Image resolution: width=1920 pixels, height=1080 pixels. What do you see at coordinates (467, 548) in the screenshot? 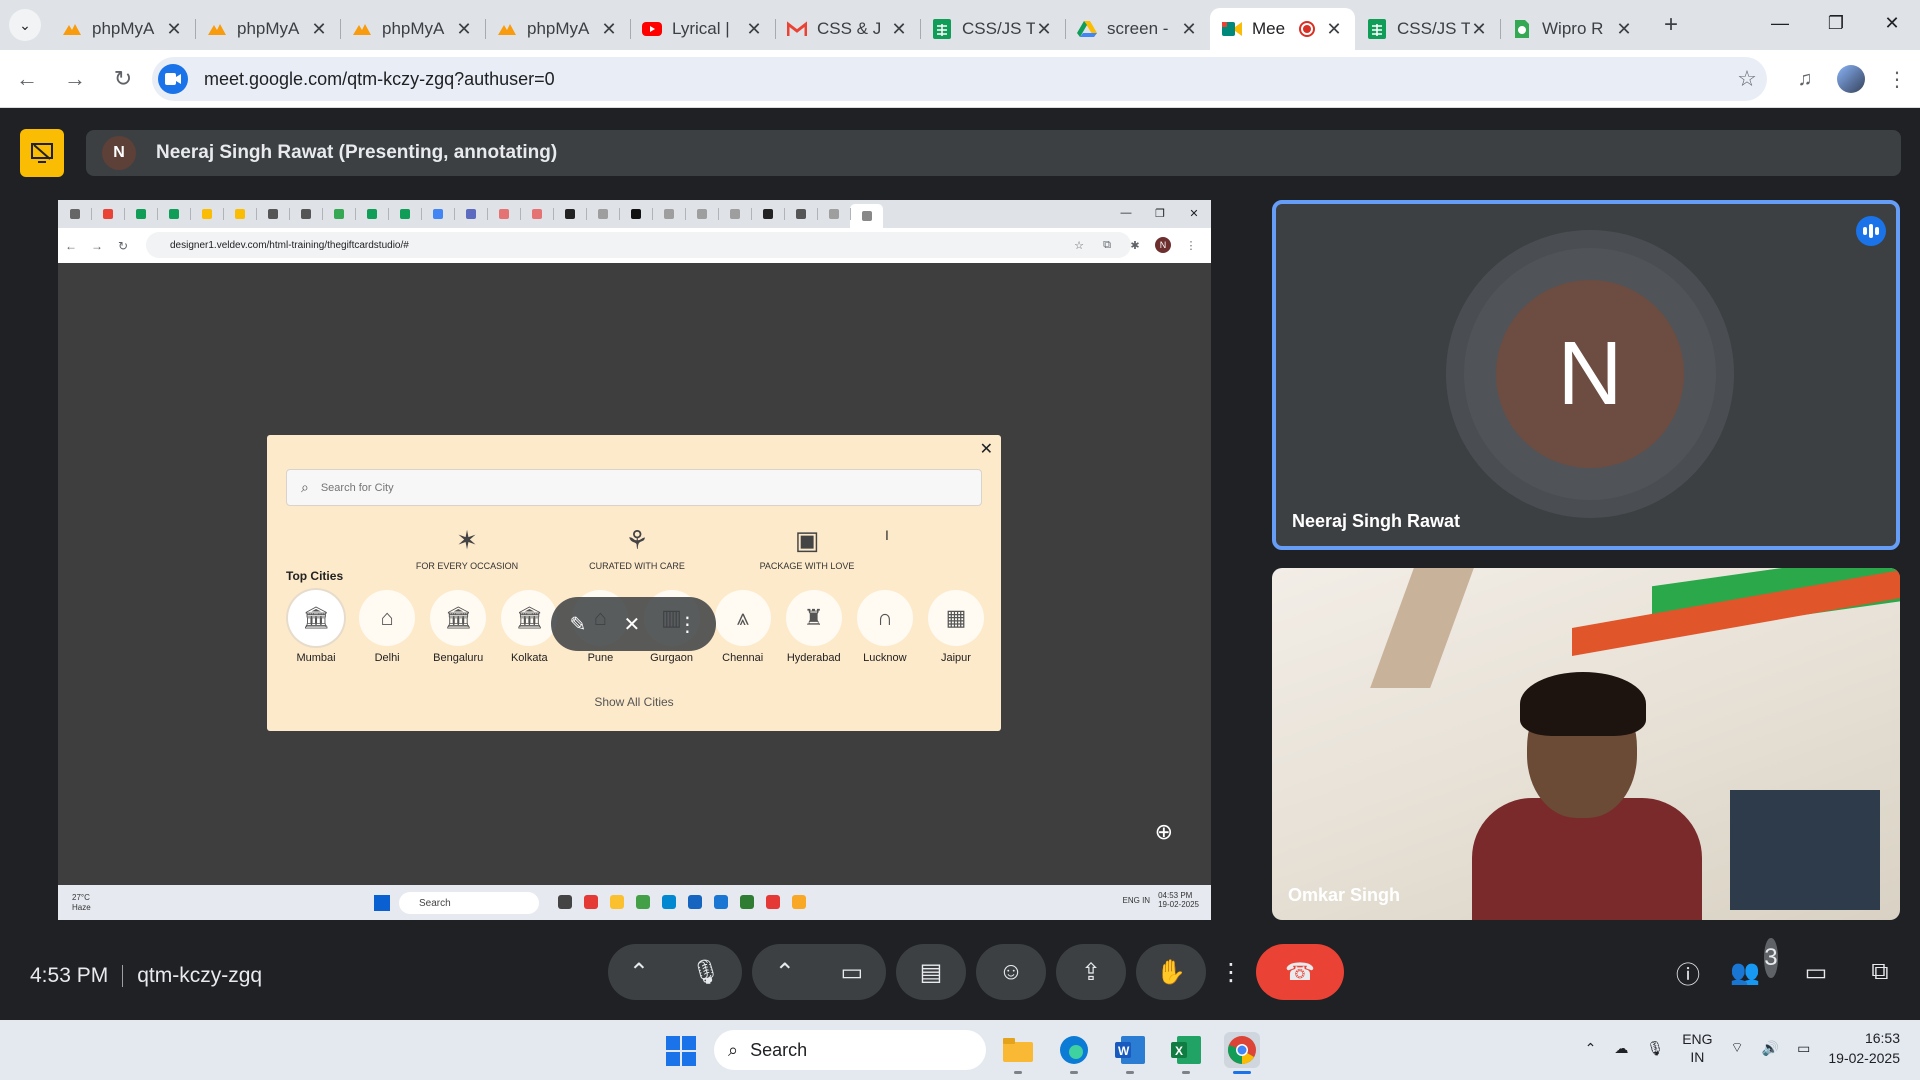
I see `feature-item: ✶ FOR EVERY OCCASION` at bounding box center [467, 548].